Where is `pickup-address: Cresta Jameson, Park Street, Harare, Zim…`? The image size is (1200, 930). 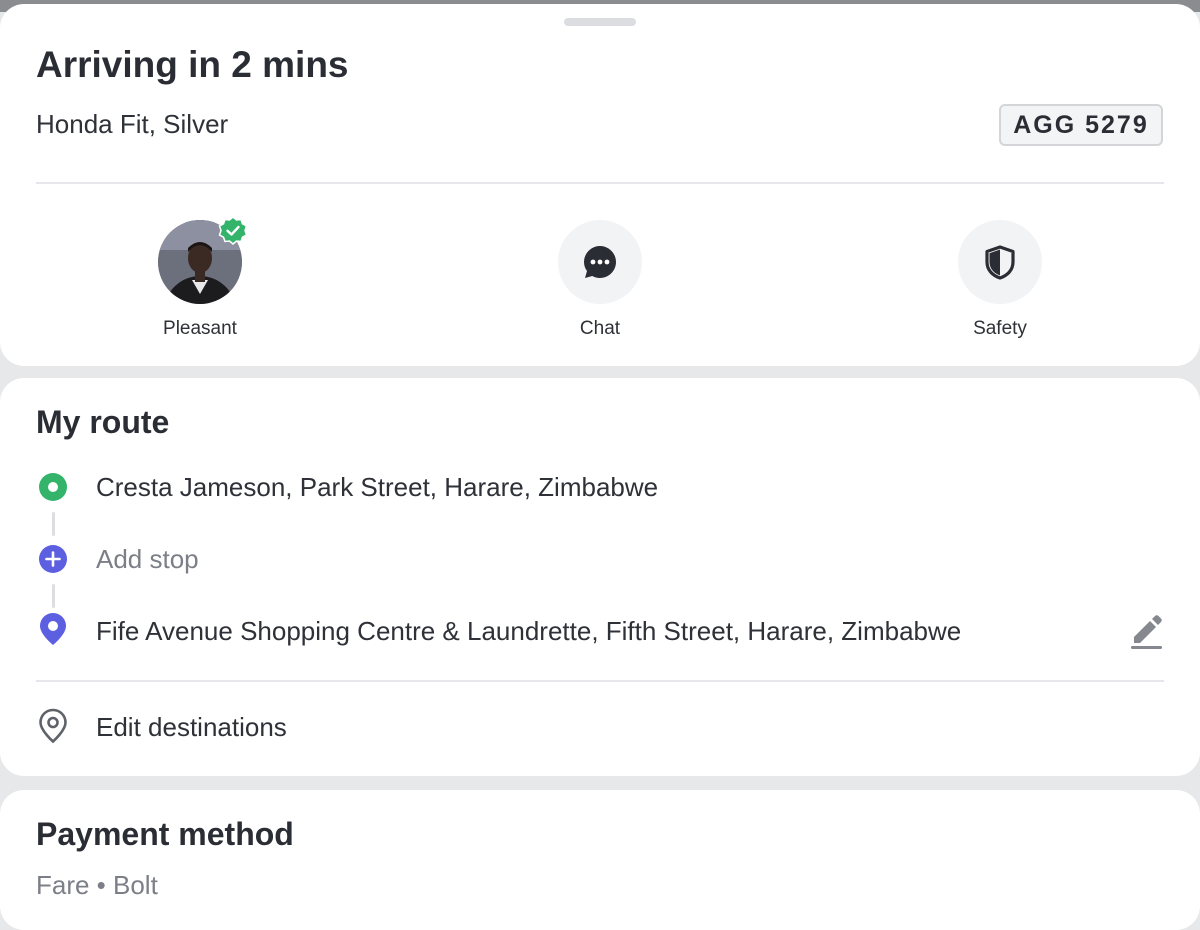 pickup-address: Cresta Jameson, Park Street, Harare, Zim… is located at coordinates (377, 487).